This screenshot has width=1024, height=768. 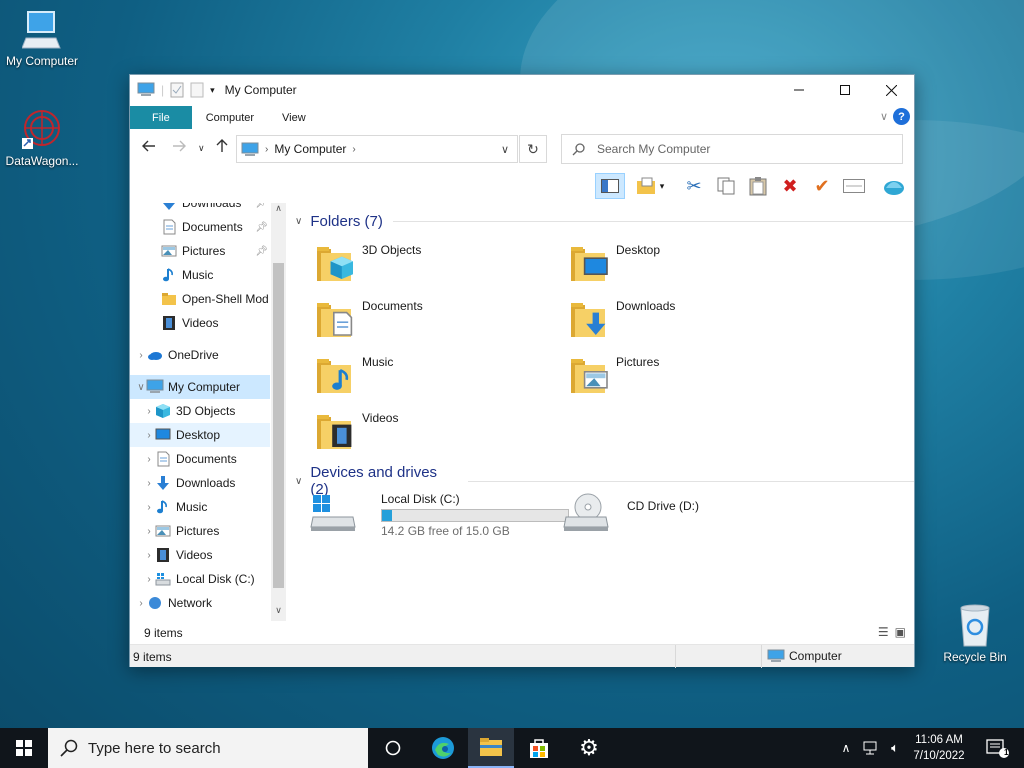 I want to click on sidebar-item-downloads: › Downloads, so click(x=200, y=483).